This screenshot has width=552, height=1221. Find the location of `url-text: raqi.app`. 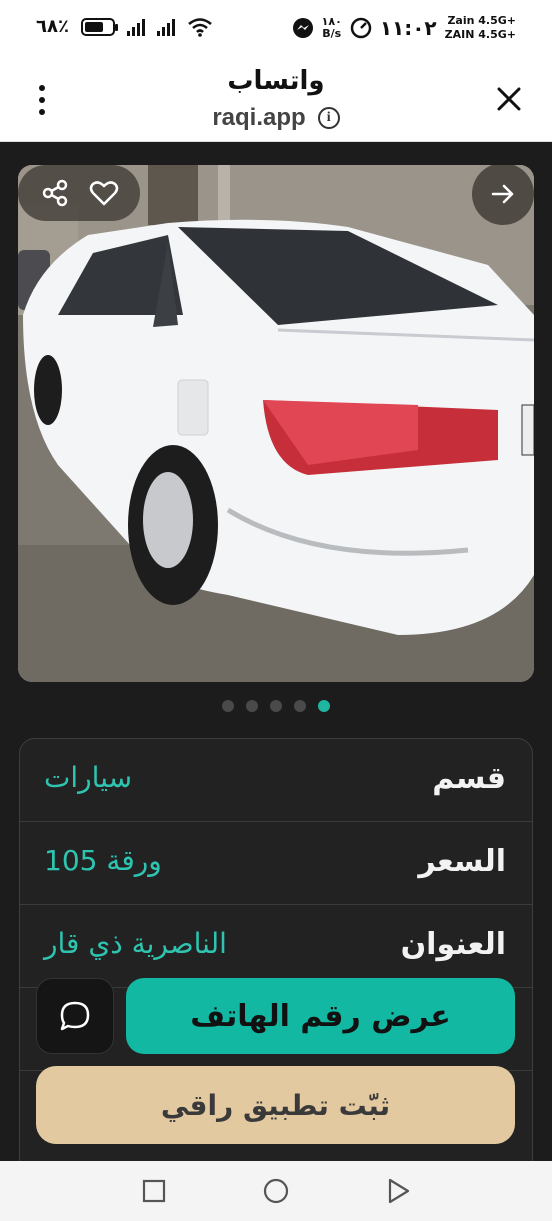

url-text: raqi.app is located at coordinates (258, 118).